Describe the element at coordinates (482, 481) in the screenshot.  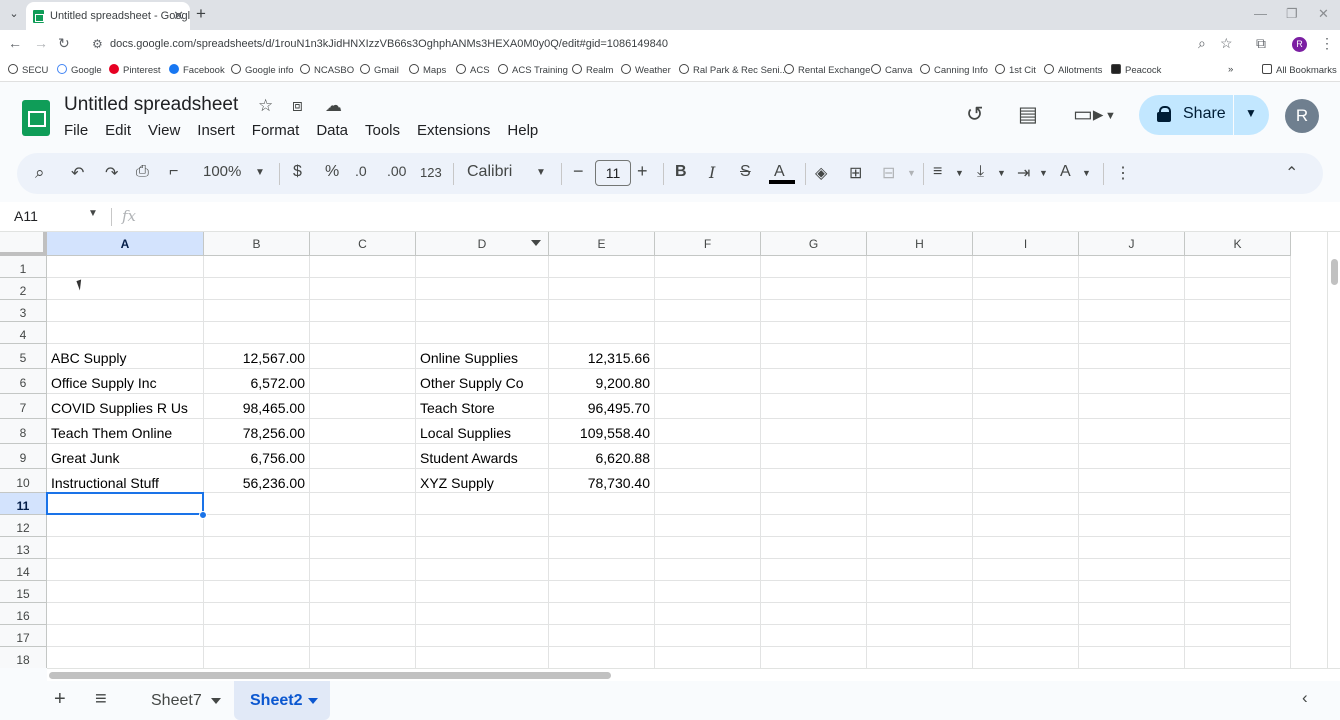
I see `cell-d10: XYZ Supply` at that location.